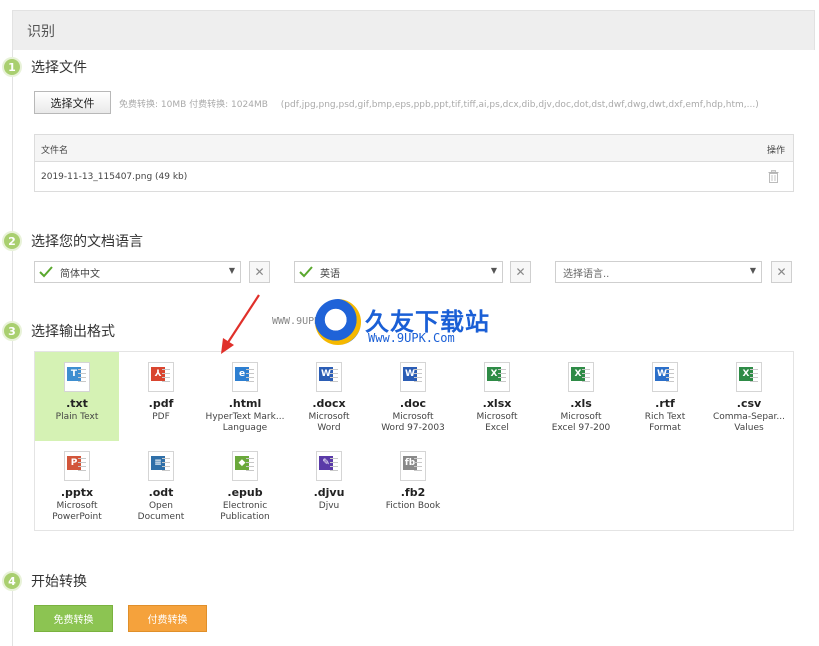 The height and width of the screenshot is (646, 819). I want to click on format-description-line2: Excel 97-200, so click(581, 428).